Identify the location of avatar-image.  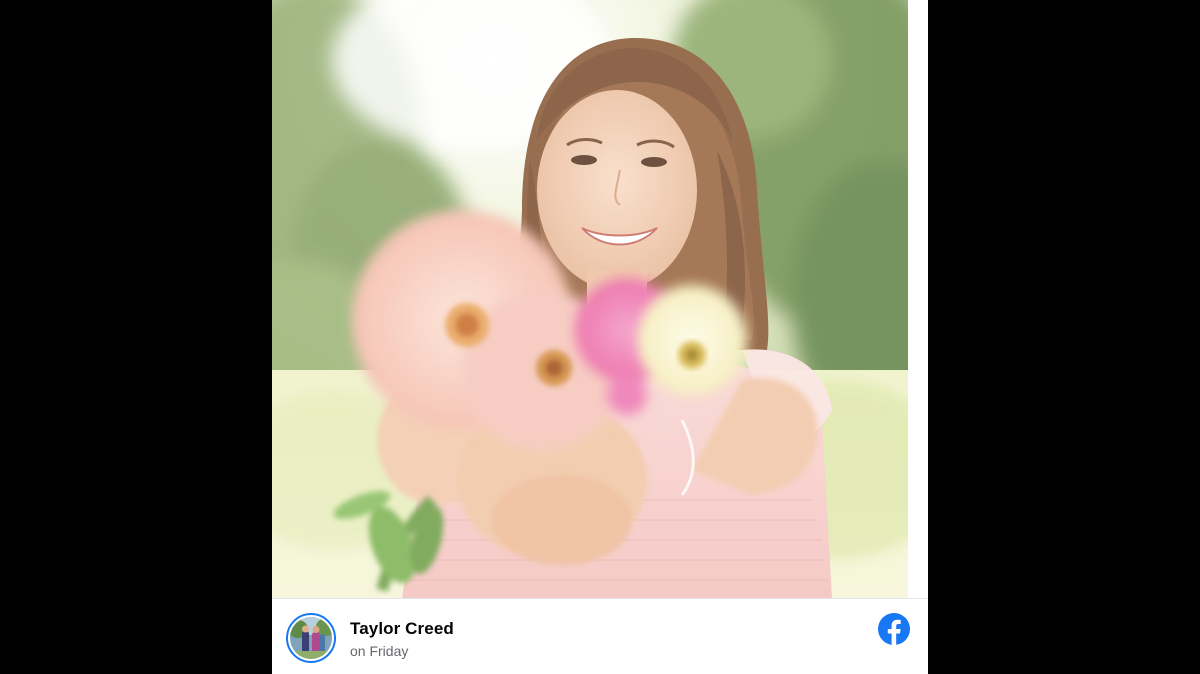
(311, 638).